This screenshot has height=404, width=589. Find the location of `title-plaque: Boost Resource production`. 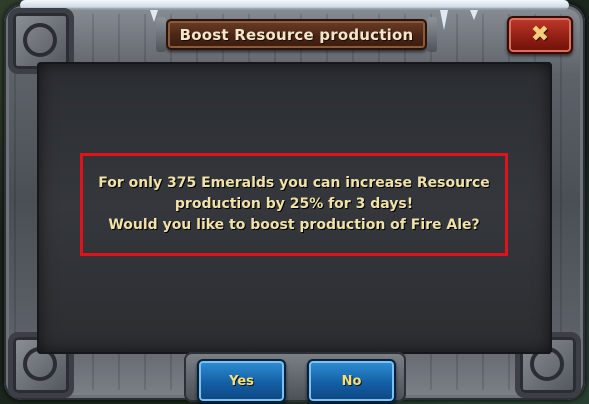

title-plaque: Boost Resource production is located at coordinates (296, 34).